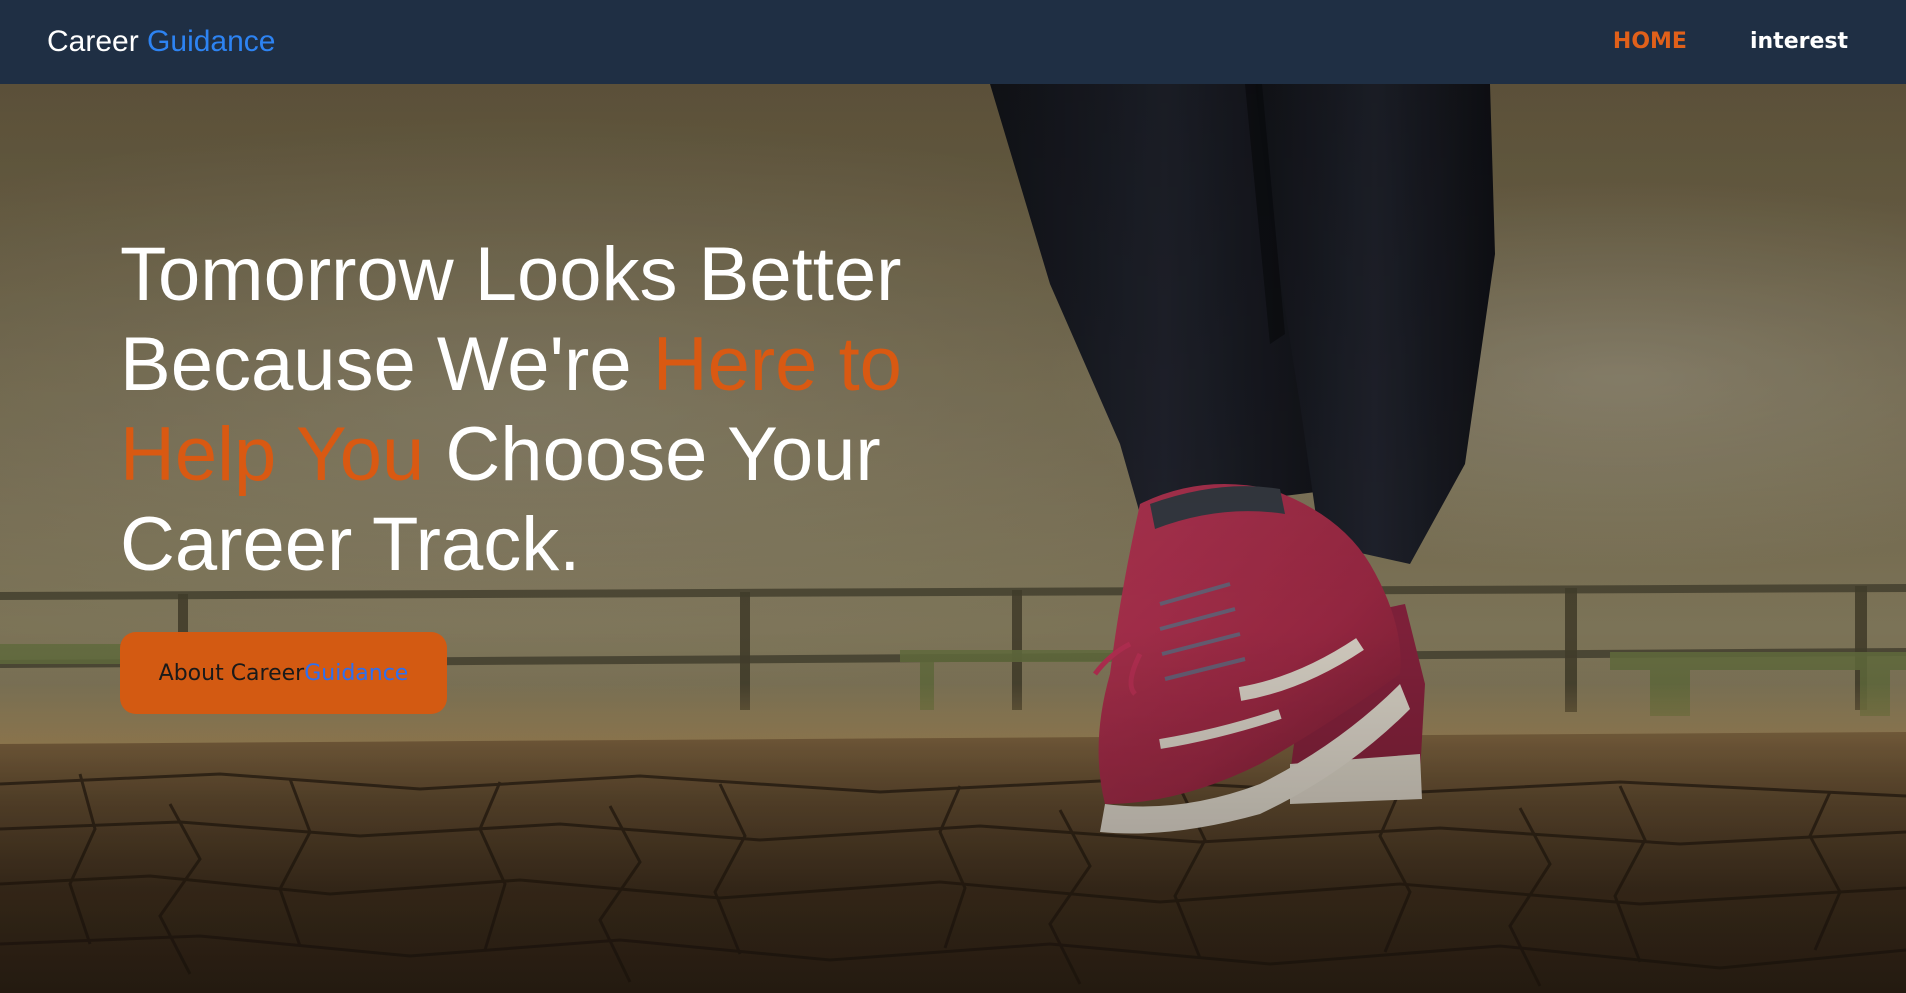 Image resolution: width=1906 pixels, height=993 pixels. Describe the element at coordinates (953, 42) in the screenshot. I see `top-navbar: Career Guidance HOME interest` at that location.